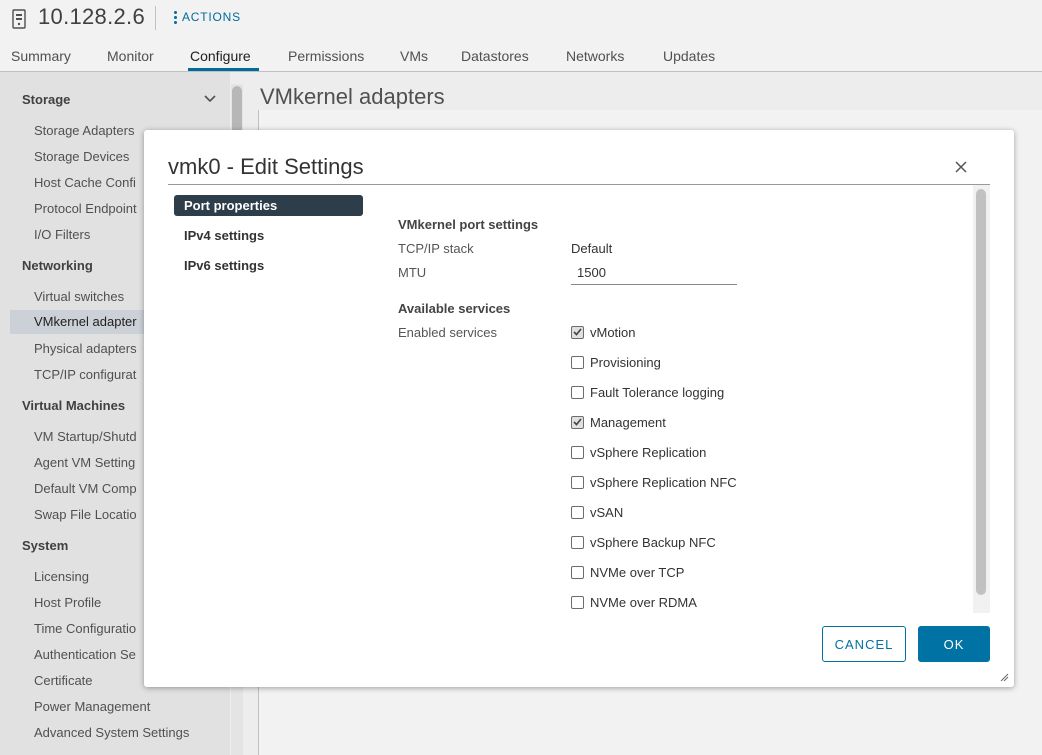 This screenshot has width=1042, height=755. What do you see at coordinates (577, 482) in the screenshot?
I see `vsphere-replication-nfc-checkbox` at bounding box center [577, 482].